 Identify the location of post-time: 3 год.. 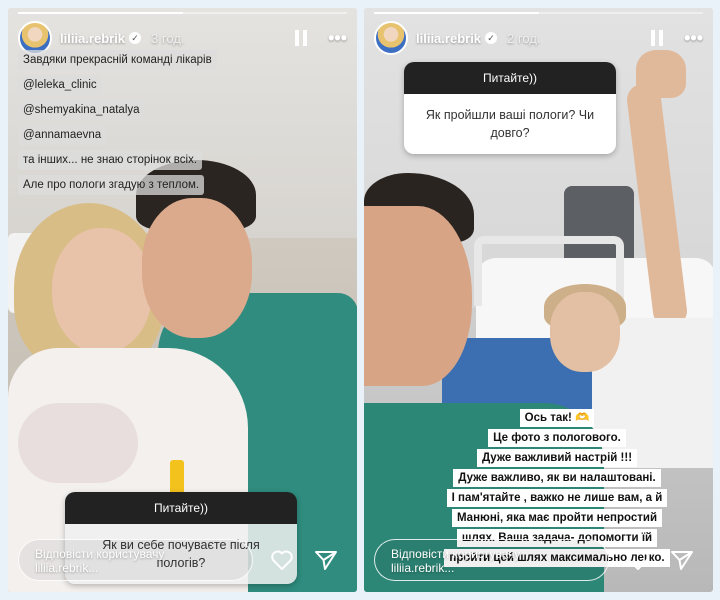
(168, 38).